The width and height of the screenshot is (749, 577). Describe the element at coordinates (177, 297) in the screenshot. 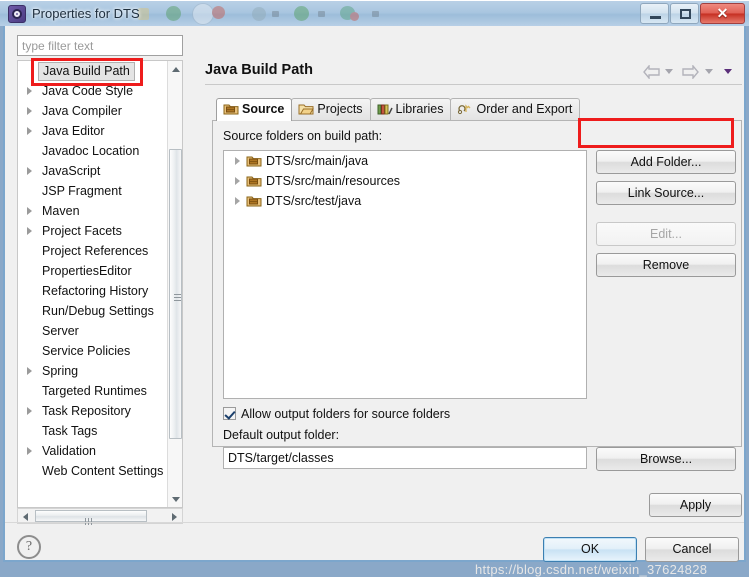

I see `scroll-grip-icon` at that location.